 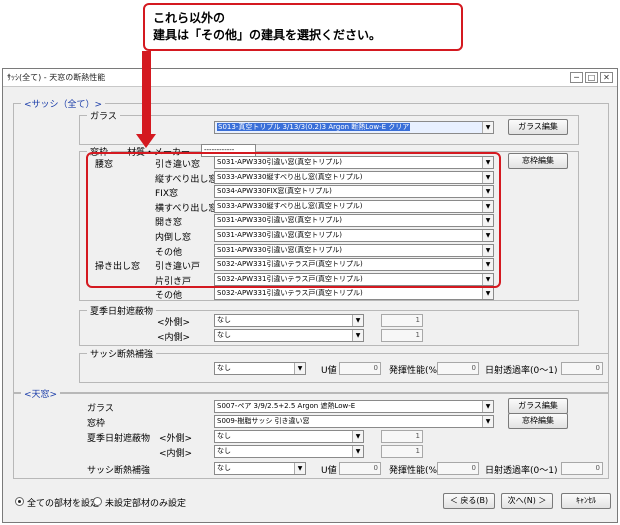 I want to click on skylight-insulation-label: サッシ断熱補強, so click(x=119, y=471).